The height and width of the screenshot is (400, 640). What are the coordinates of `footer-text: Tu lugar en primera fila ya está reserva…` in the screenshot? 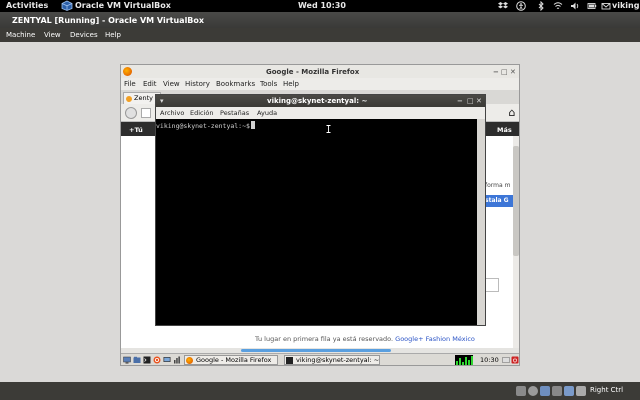 It's located at (324, 339).